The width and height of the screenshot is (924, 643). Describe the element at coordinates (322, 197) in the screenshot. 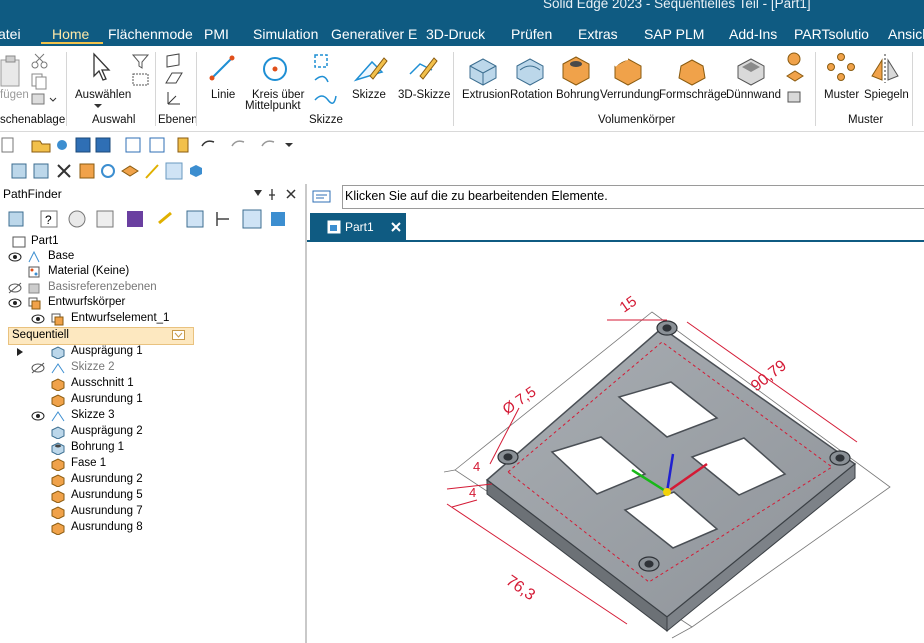

I see `prompt-bar-icon` at that location.